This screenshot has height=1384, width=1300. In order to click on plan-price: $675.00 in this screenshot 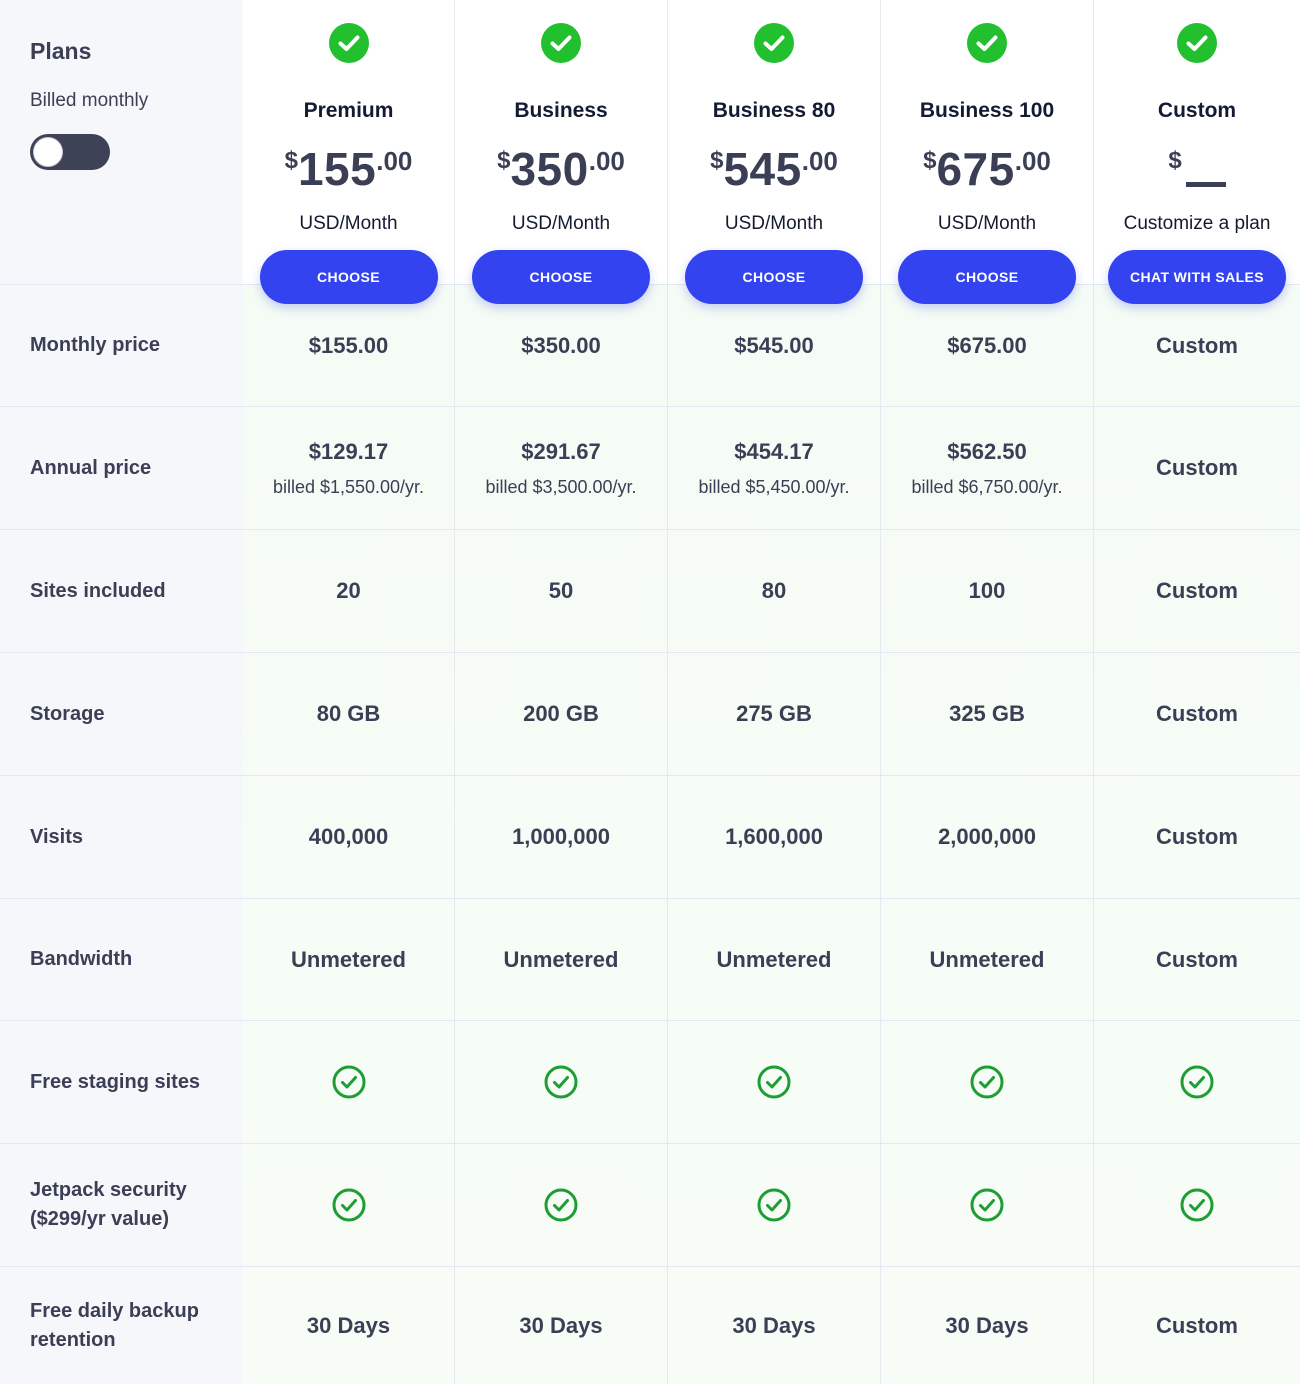, I will do `click(987, 169)`.